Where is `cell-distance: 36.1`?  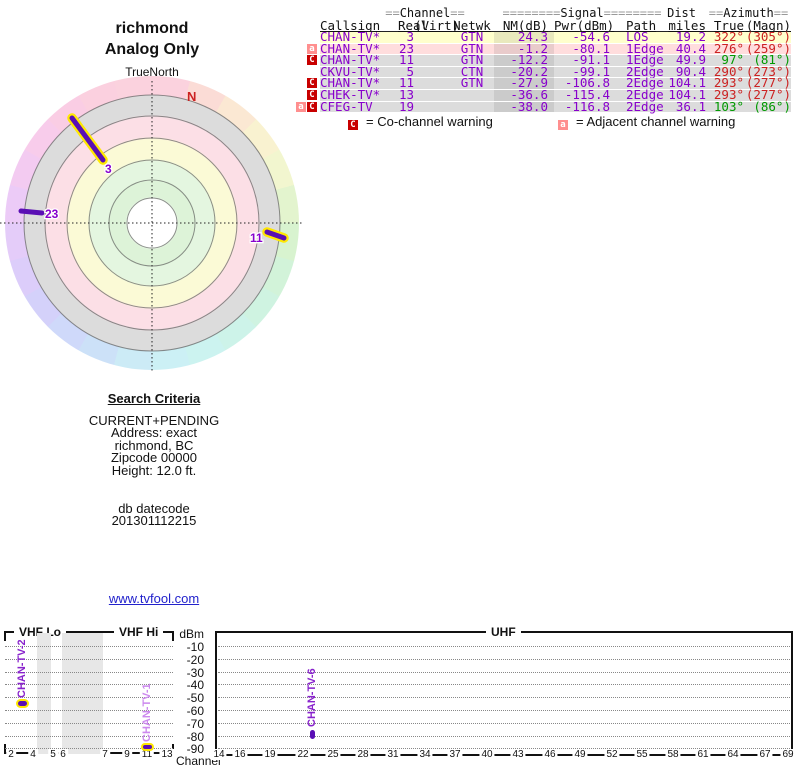
cell-distance: 36.1 is located at coordinates (690, 106).